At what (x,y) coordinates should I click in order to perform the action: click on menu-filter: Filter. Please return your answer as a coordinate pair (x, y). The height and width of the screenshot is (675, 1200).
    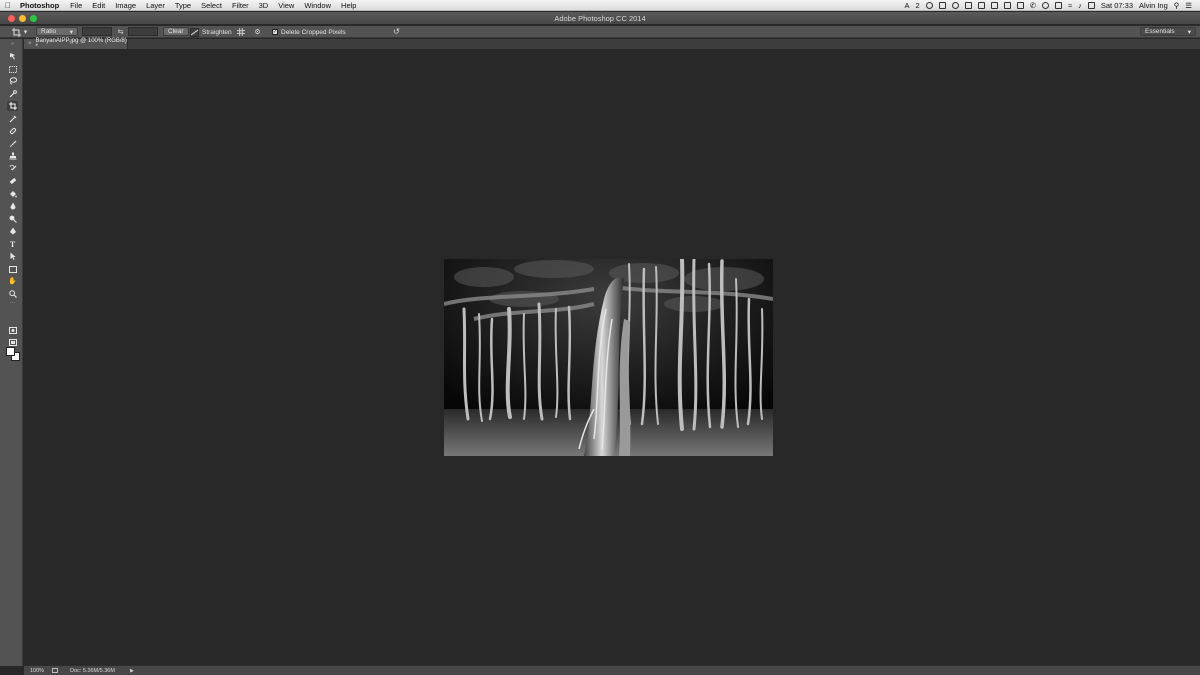
    Looking at the image, I should click on (240, 5).